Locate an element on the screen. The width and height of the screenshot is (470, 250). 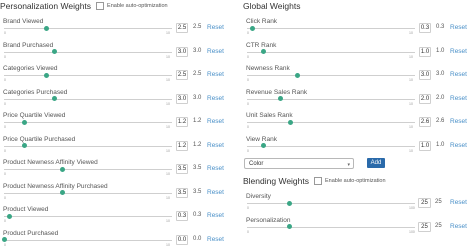
value-input: 2.0 is located at coordinates (425, 98).